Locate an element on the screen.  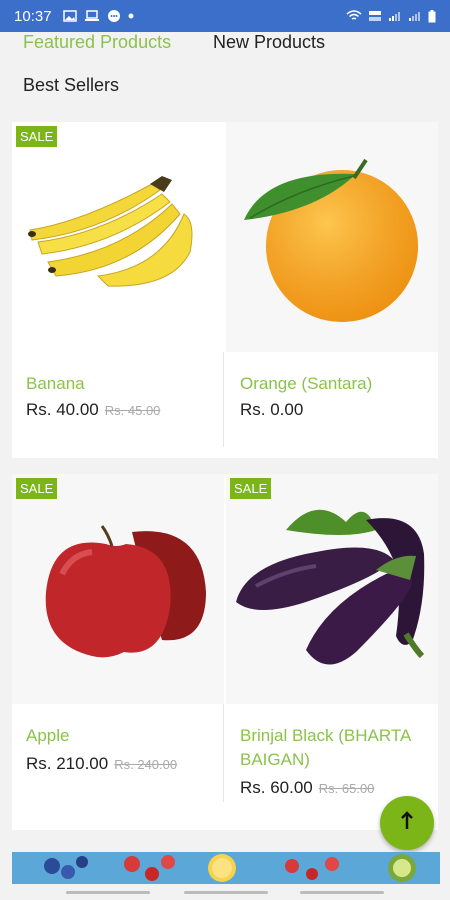
apple-image is located at coordinates (125, 591).